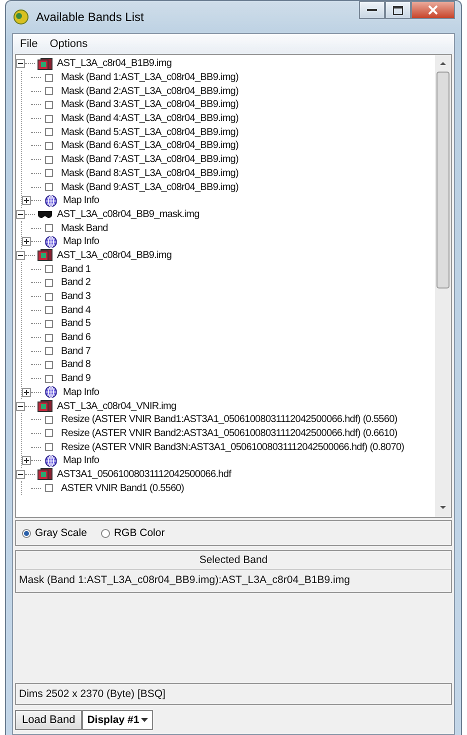 Image resolution: width=467 pixels, height=735 pixels. What do you see at coordinates (116, 406) in the screenshot?
I see `tree-item: AST_L3A_c08r04_VNIR.img` at bounding box center [116, 406].